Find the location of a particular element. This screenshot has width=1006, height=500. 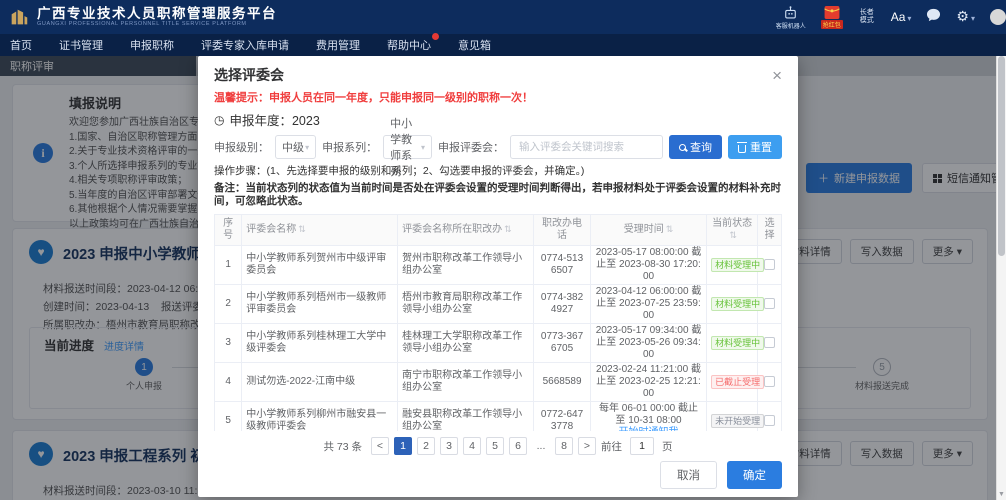

col-header: 职改办电话 is located at coordinates (562, 229).